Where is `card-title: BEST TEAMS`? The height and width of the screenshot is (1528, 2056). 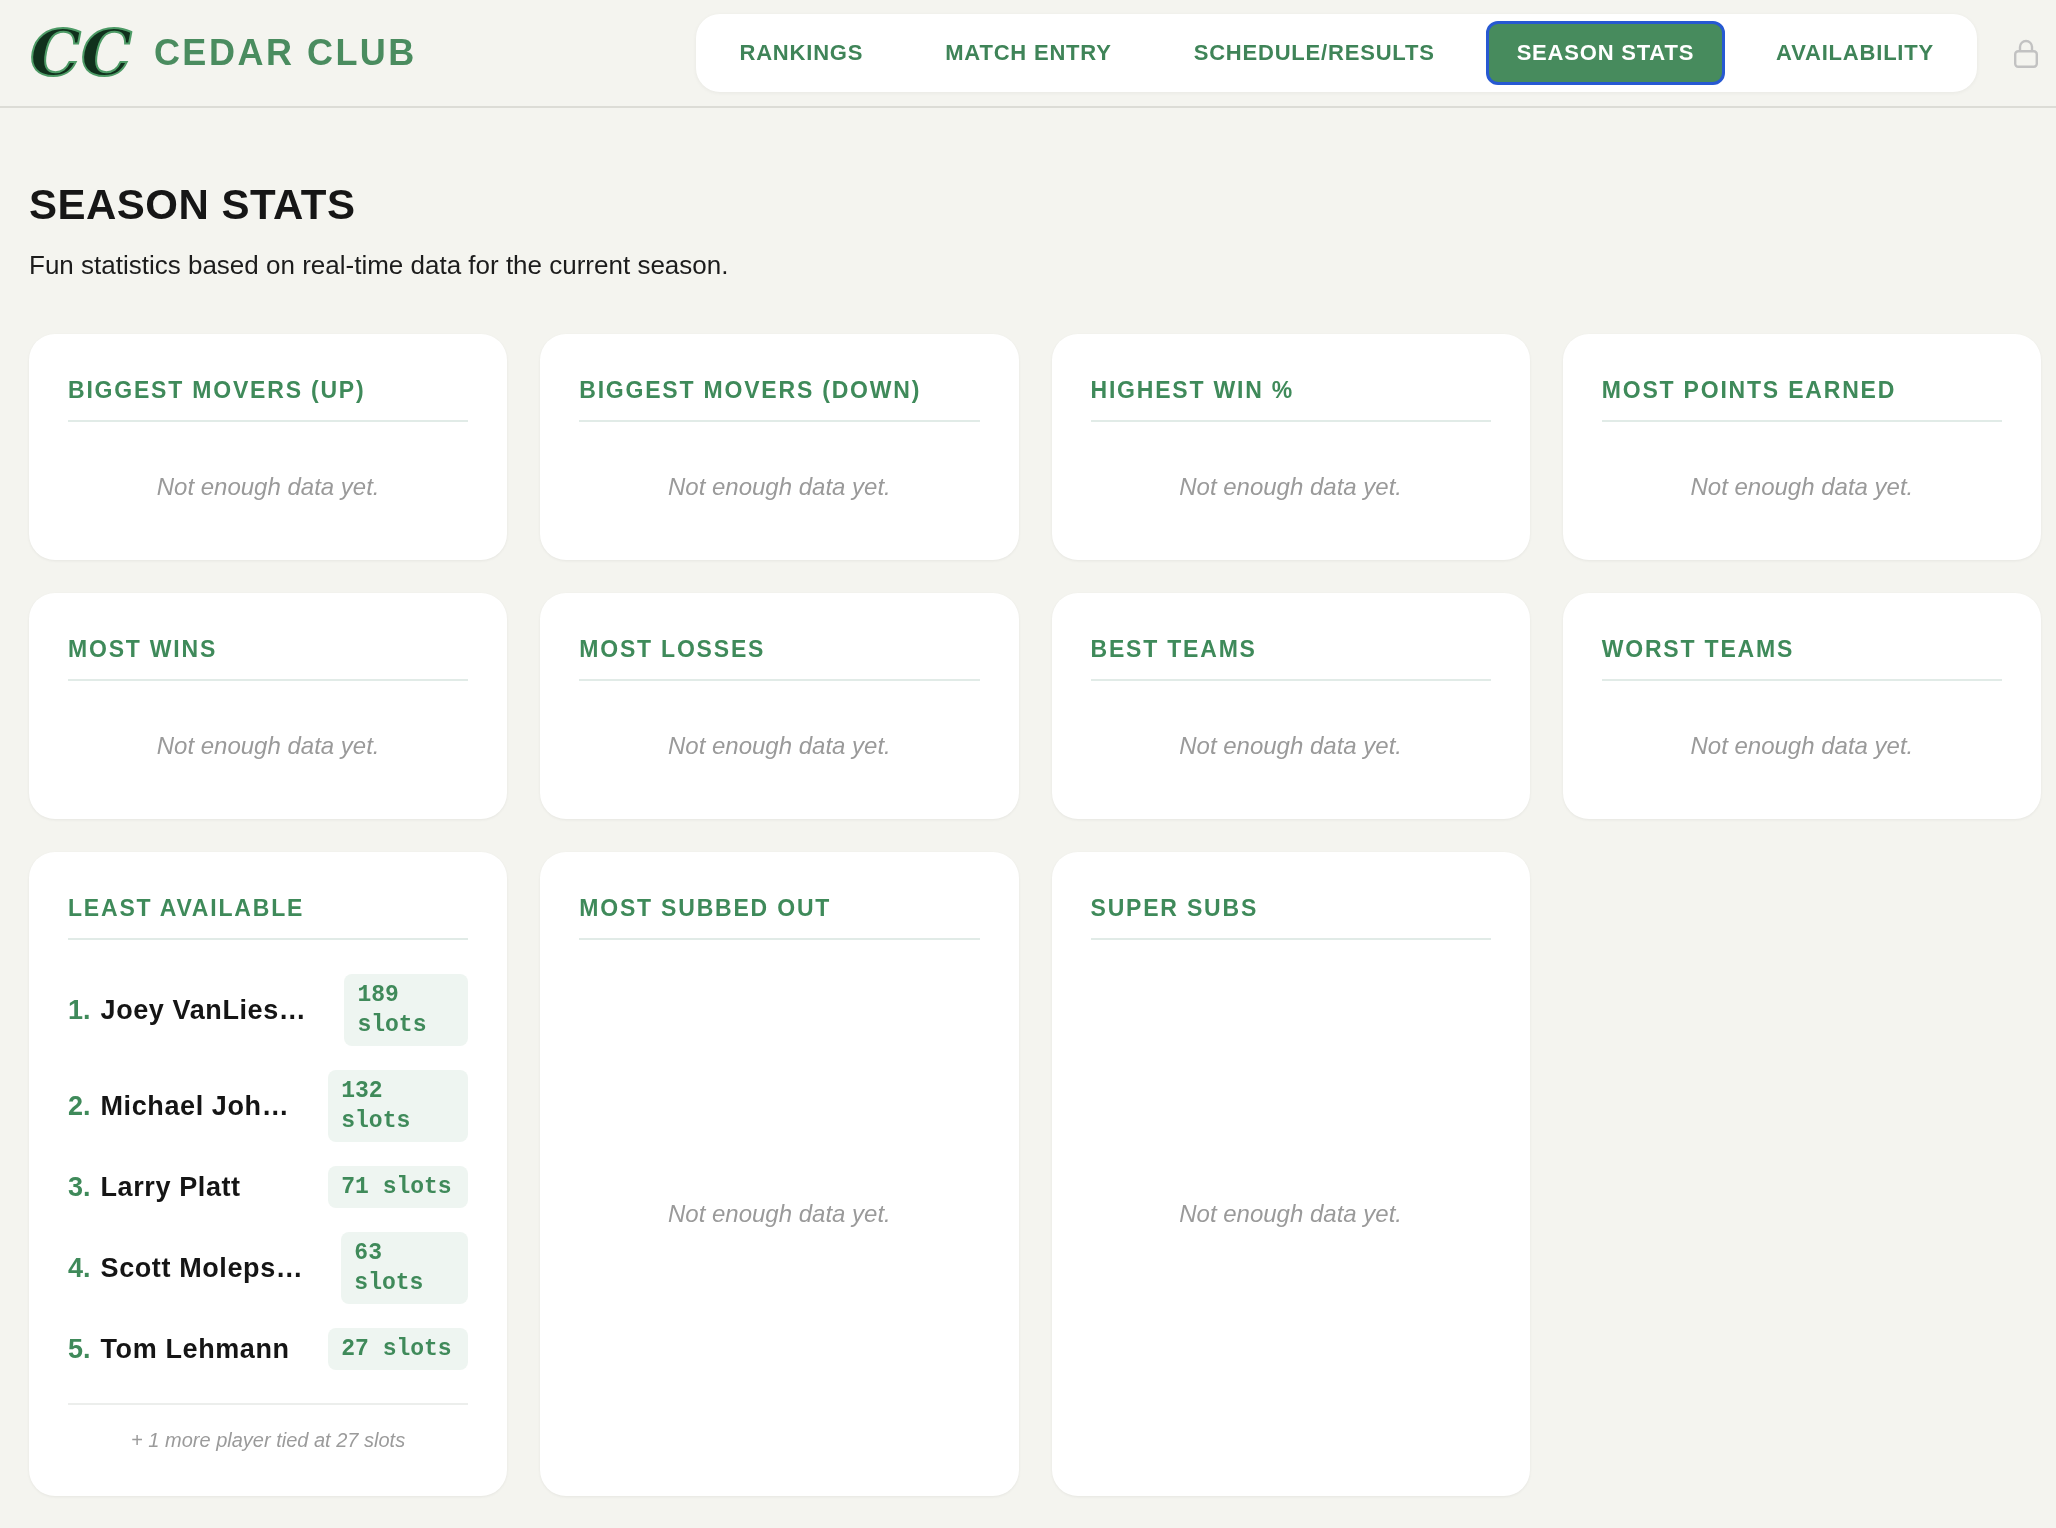
card-title: BEST TEAMS is located at coordinates (1290, 658).